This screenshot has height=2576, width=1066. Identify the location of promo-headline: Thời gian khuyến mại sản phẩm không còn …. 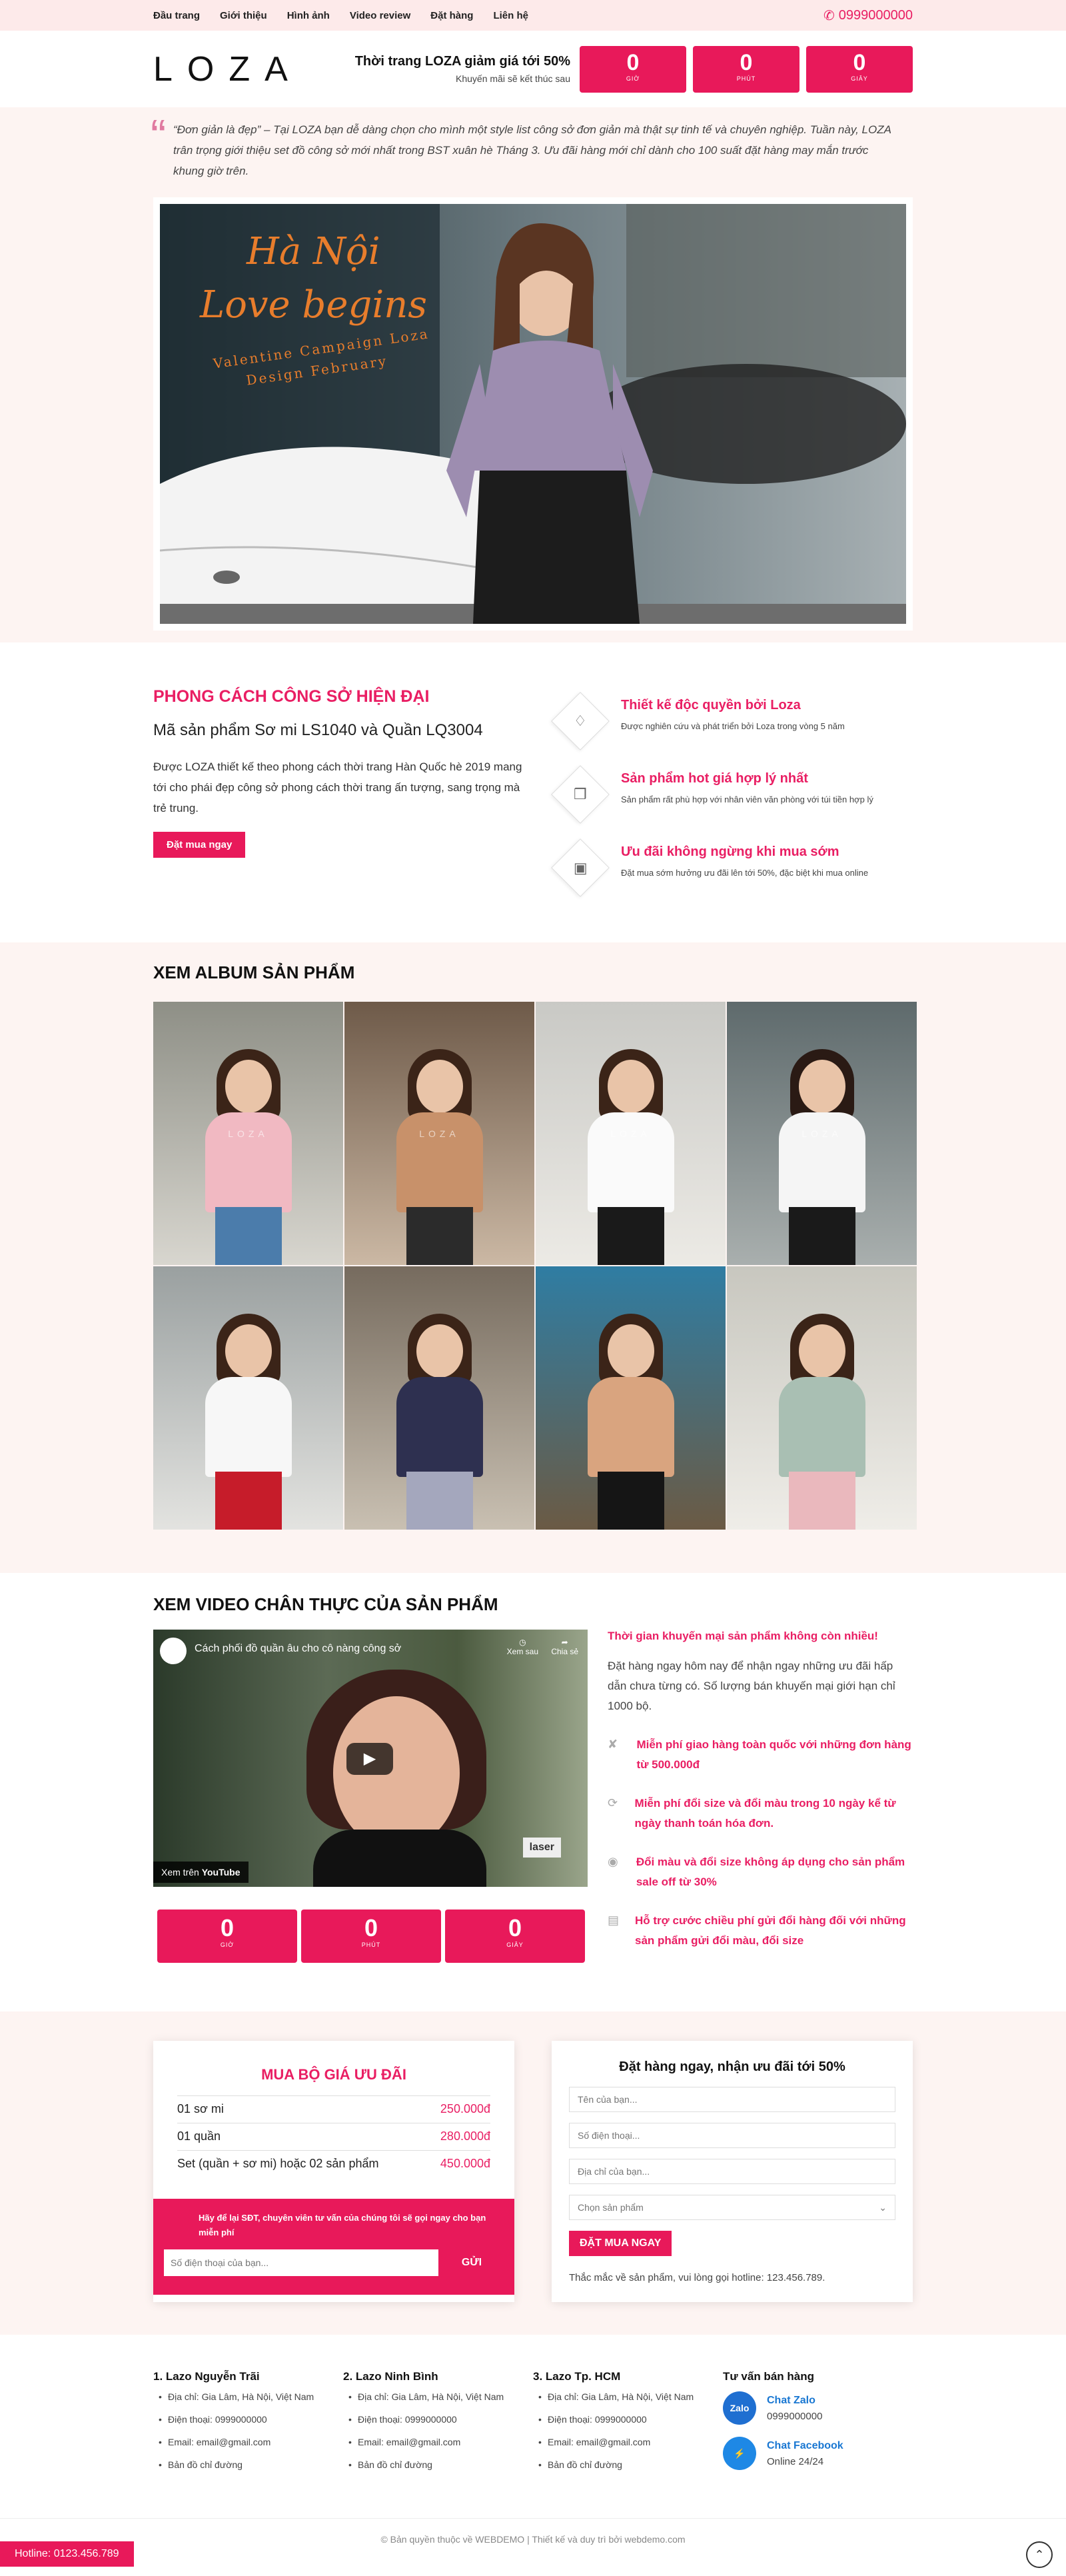
(743, 1636).